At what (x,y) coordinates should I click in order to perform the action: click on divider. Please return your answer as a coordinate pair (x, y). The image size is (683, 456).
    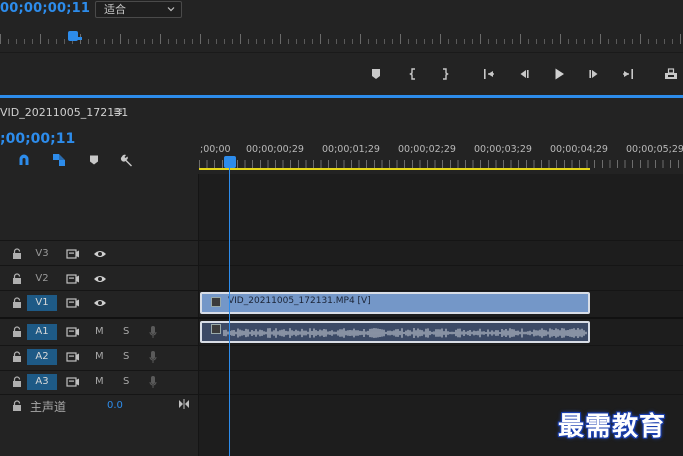
    Looking at the image, I should click on (341, 52).